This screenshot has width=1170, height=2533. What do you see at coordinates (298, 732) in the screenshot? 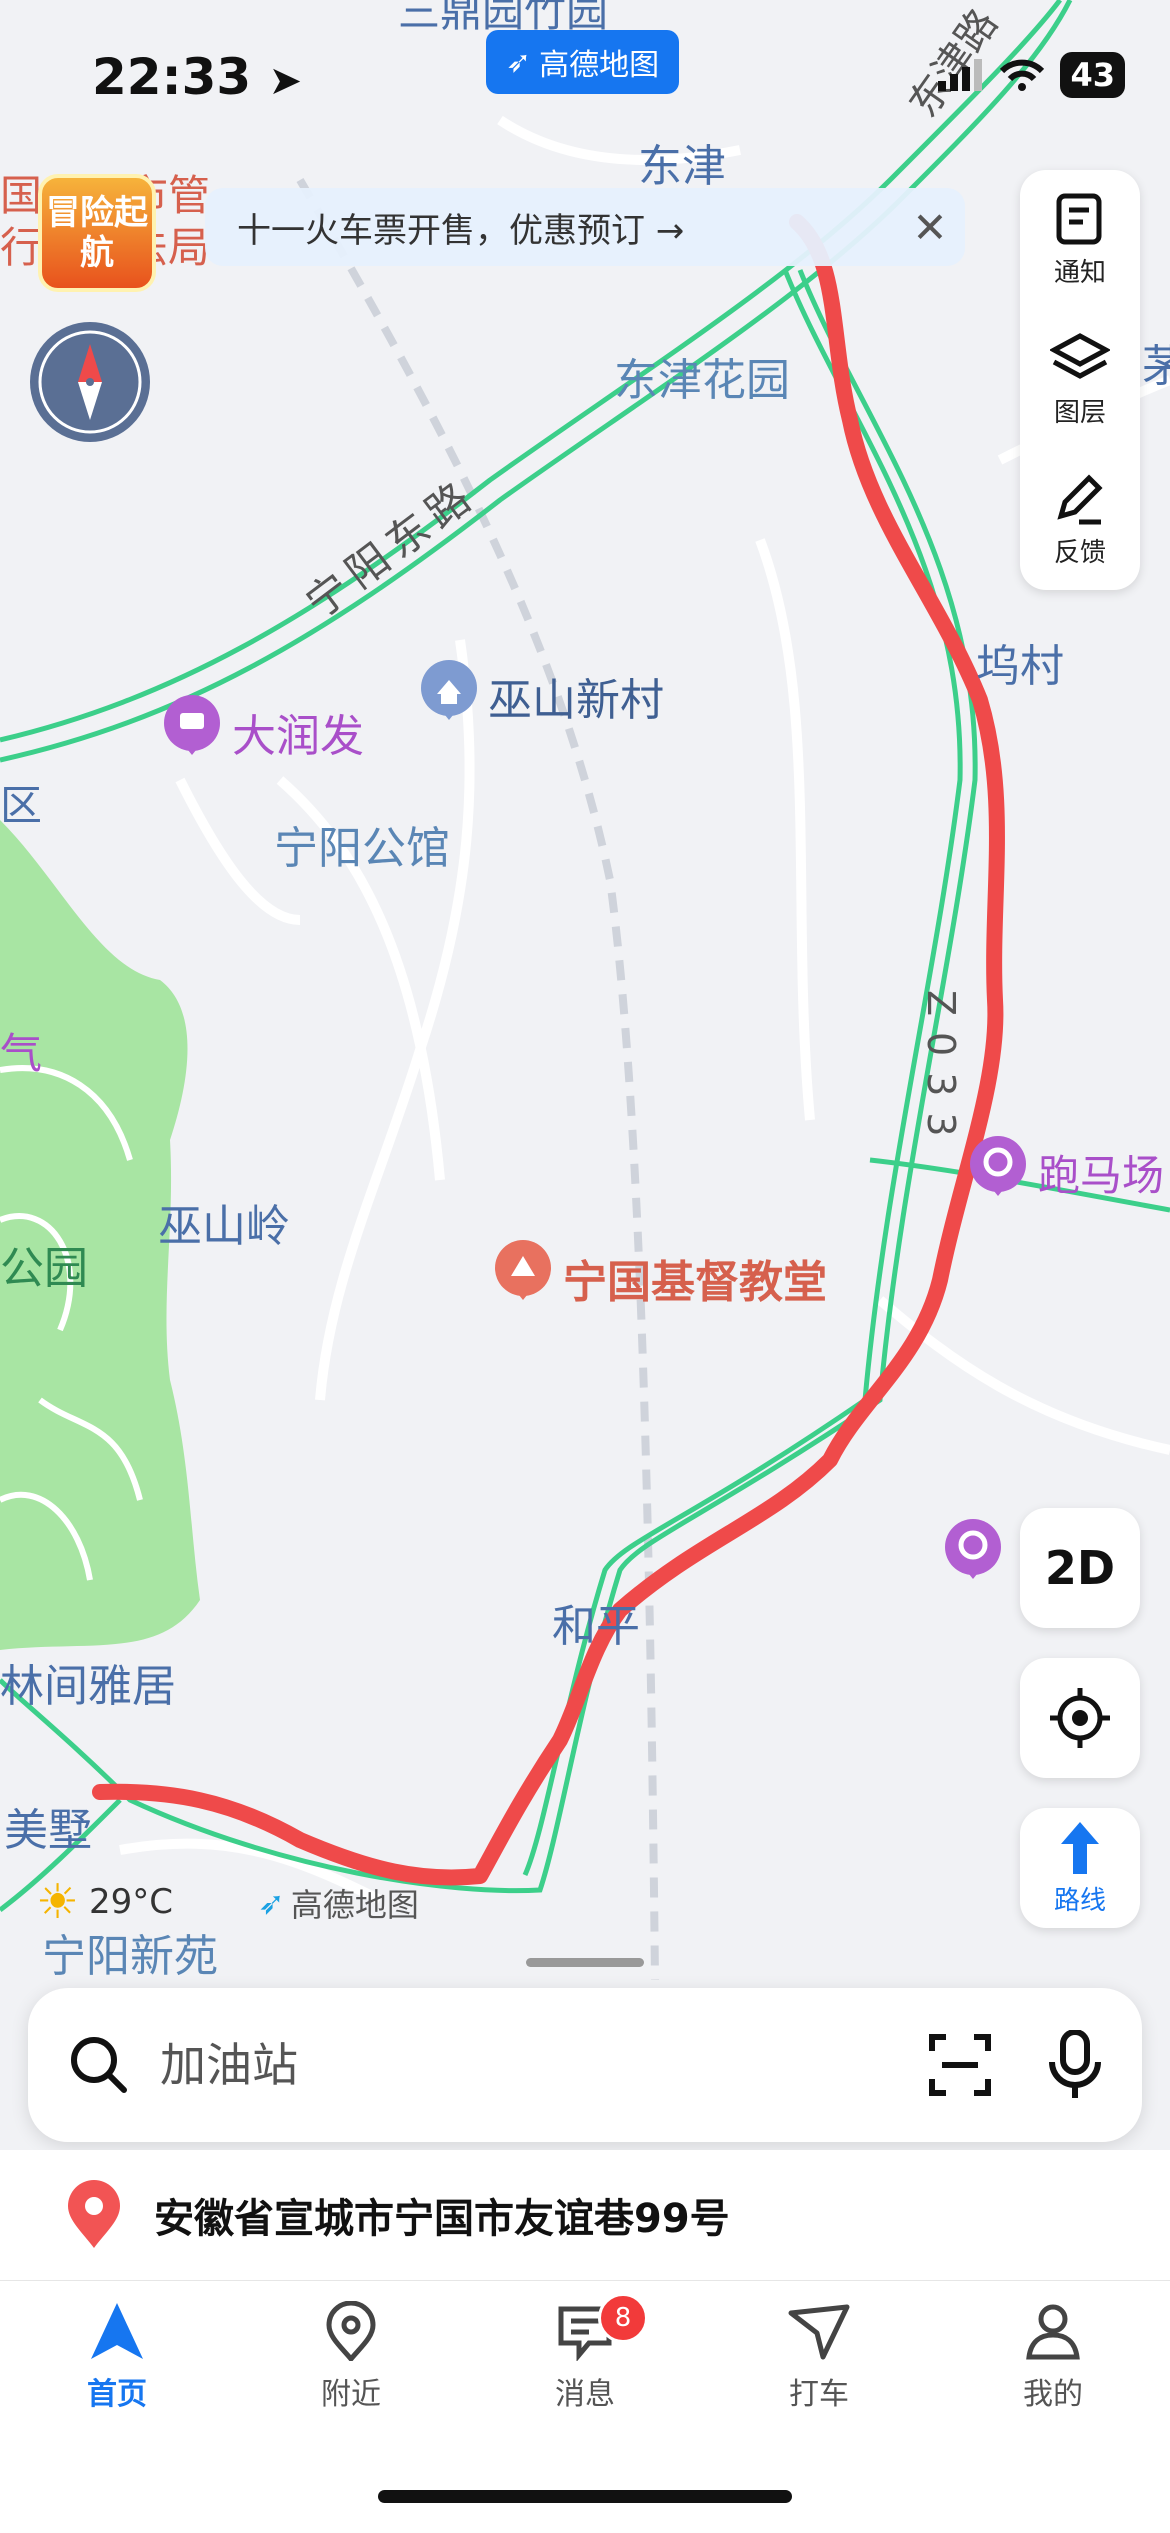
I see `label-darunfa: 大润发` at bounding box center [298, 732].